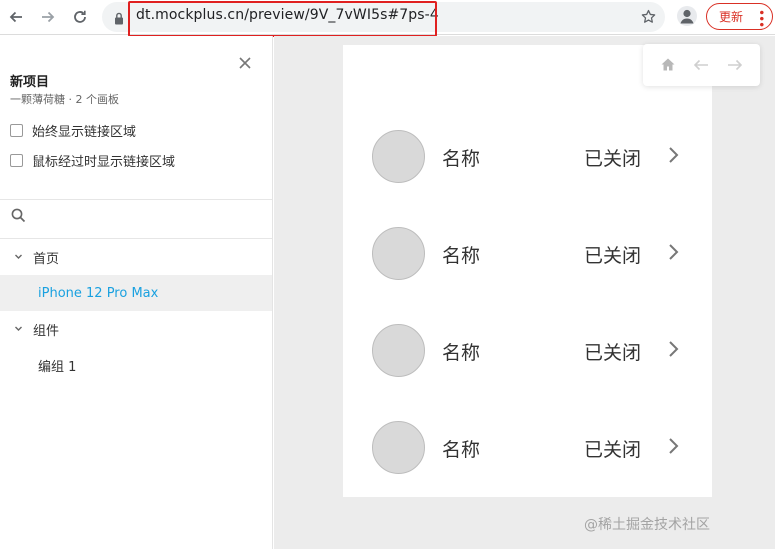 This screenshot has height=549, width=775. I want to click on arrow-left-icon, so click(701, 66).